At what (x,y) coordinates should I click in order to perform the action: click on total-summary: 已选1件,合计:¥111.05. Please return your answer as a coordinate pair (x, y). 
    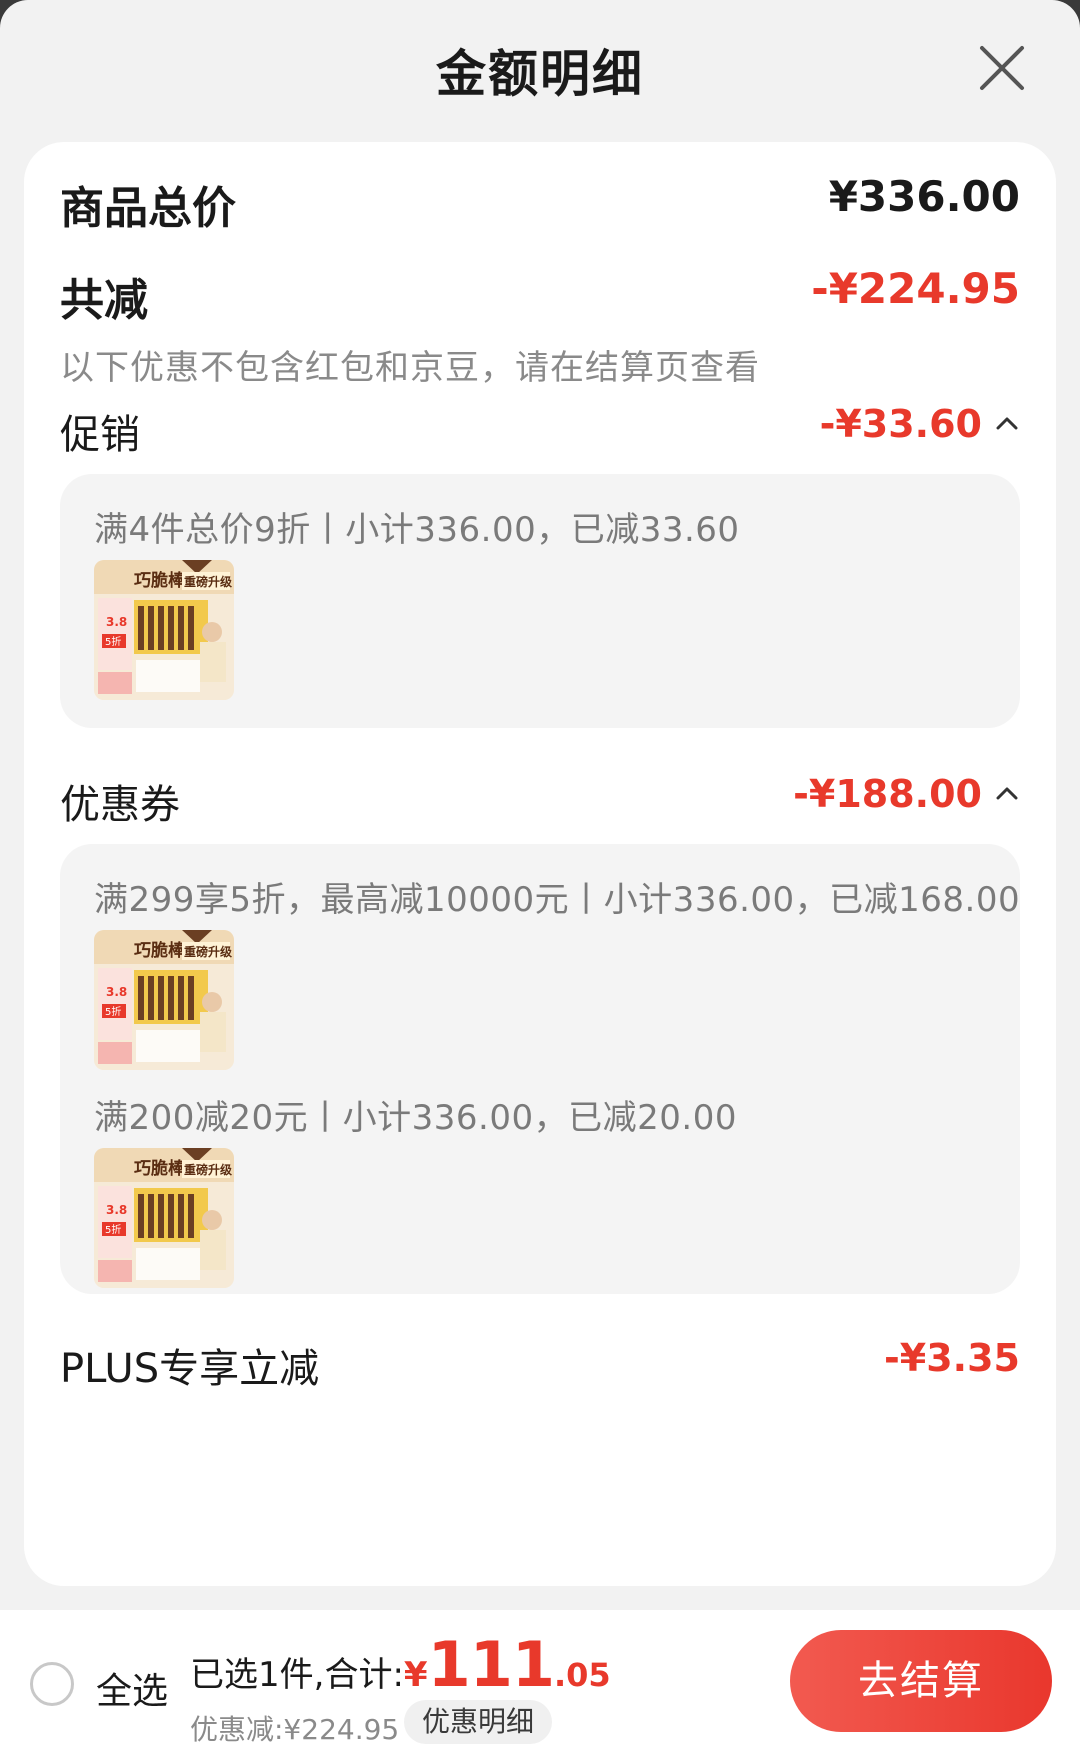
    Looking at the image, I should click on (400, 1664).